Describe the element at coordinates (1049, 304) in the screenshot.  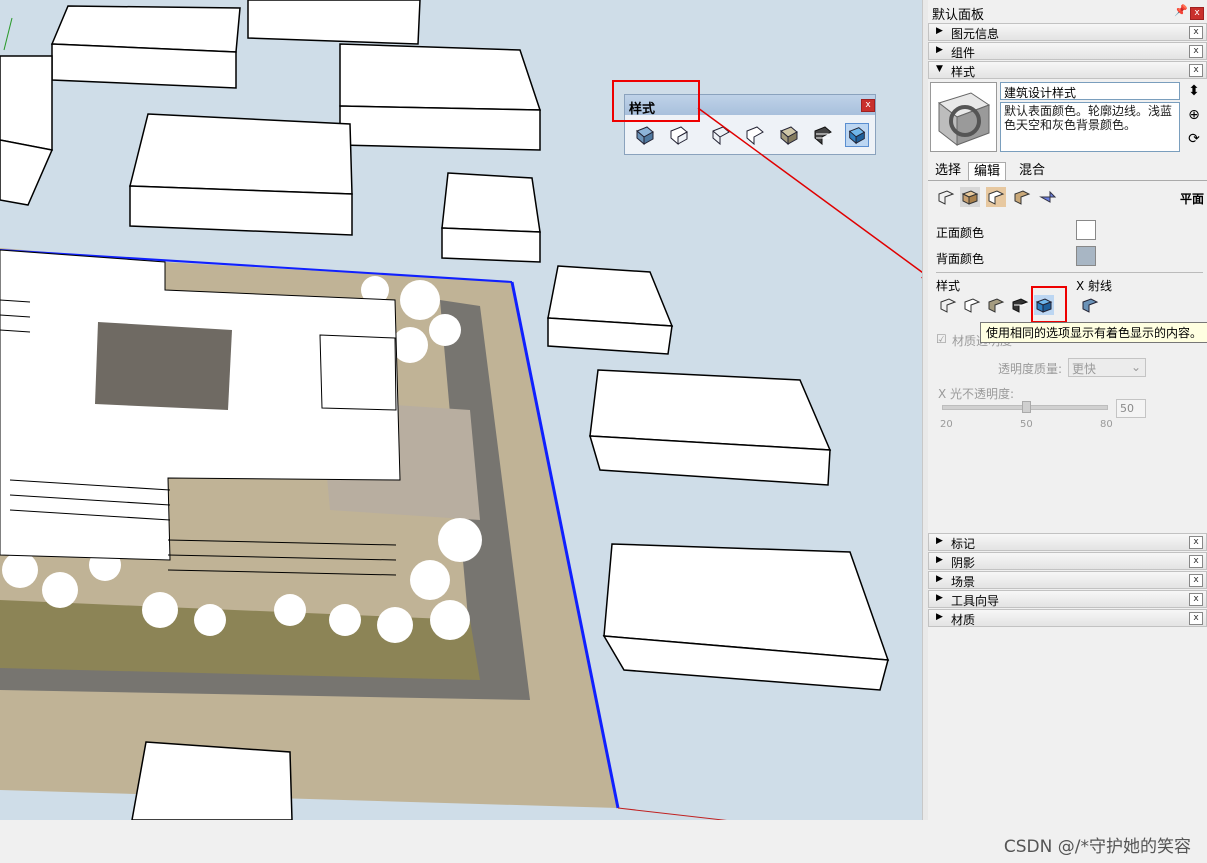
I see `annotation-box-monochrome` at that location.